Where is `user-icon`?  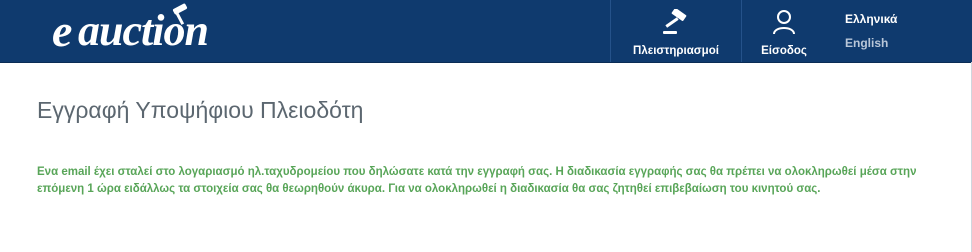 user-icon is located at coordinates (784, 22).